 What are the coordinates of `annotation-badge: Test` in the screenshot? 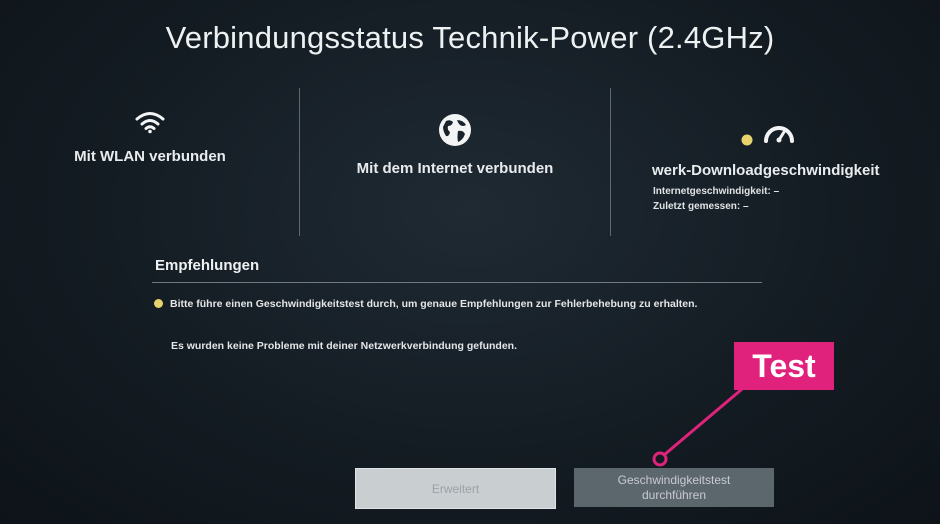 It's located at (784, 366).